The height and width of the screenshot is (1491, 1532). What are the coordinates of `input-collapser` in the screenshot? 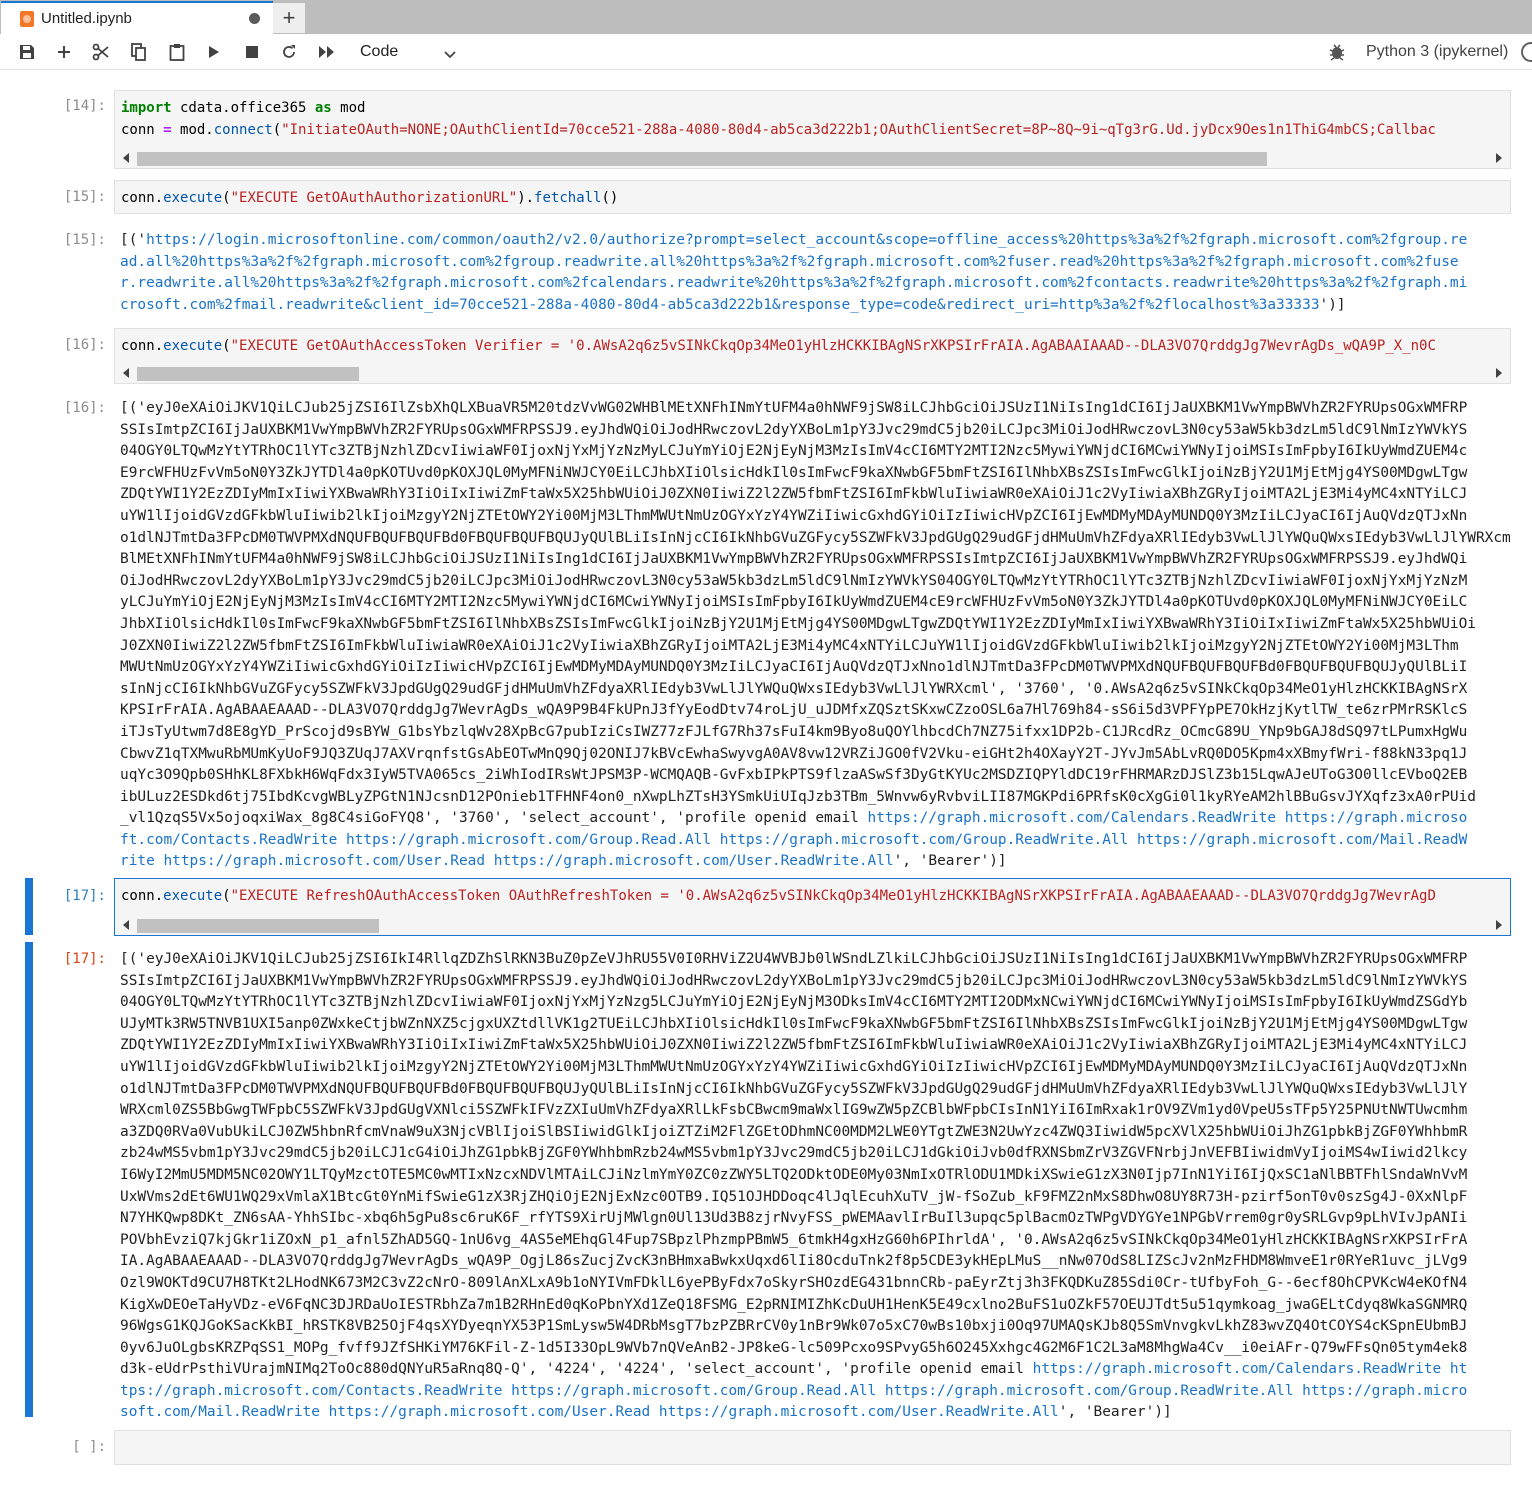 It's located at (29, 906).